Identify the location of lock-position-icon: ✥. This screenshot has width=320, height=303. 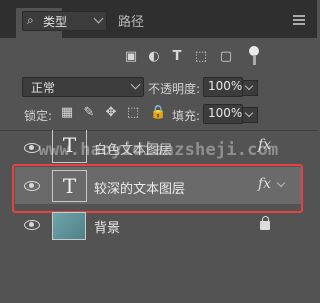
(111, 113).